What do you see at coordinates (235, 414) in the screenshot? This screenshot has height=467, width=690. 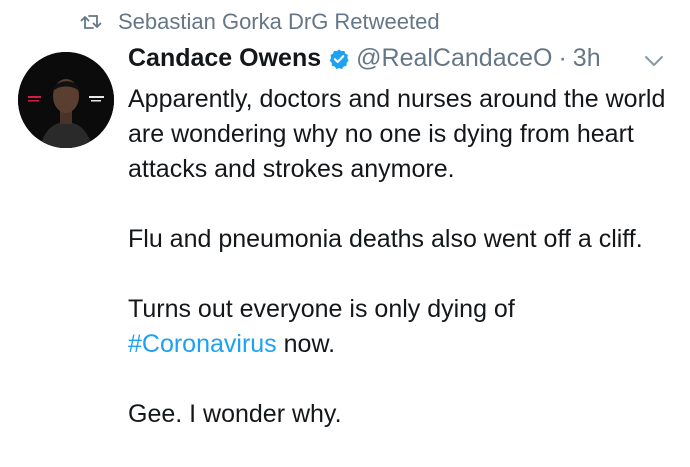 I see `tweet-paragraph: Gee. I wonder why.` at bounding box center [235, 414].